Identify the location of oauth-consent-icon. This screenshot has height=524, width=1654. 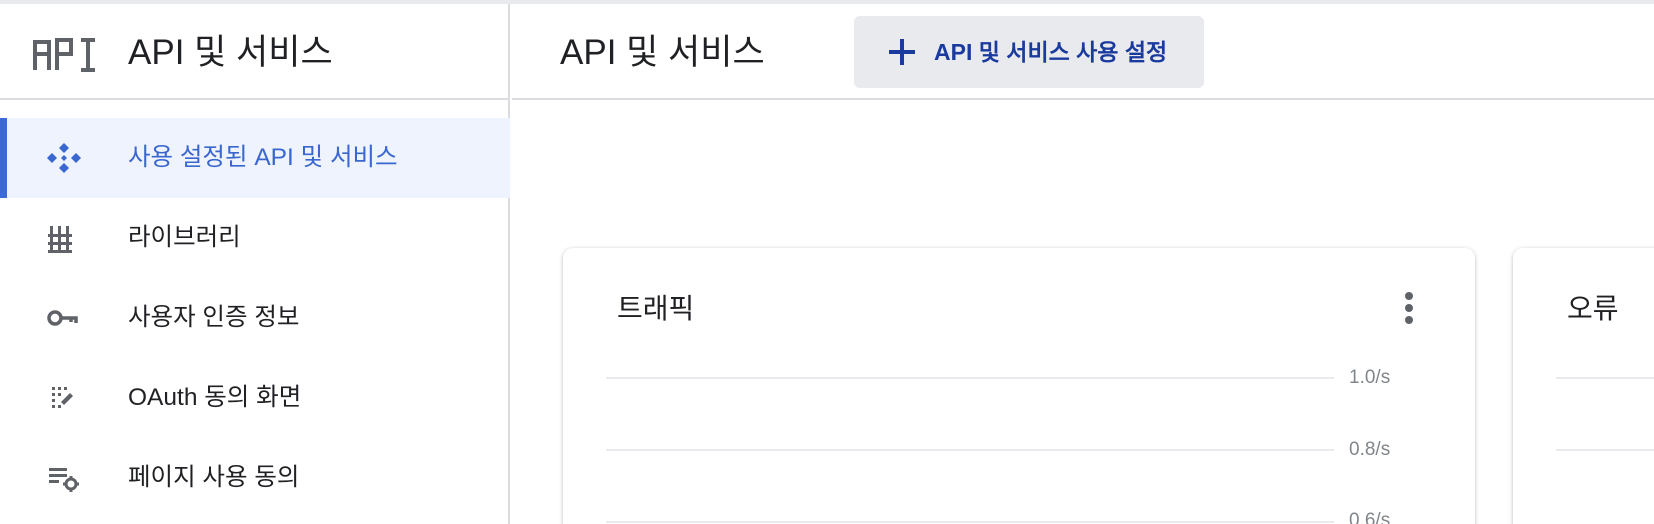
(62, 397).